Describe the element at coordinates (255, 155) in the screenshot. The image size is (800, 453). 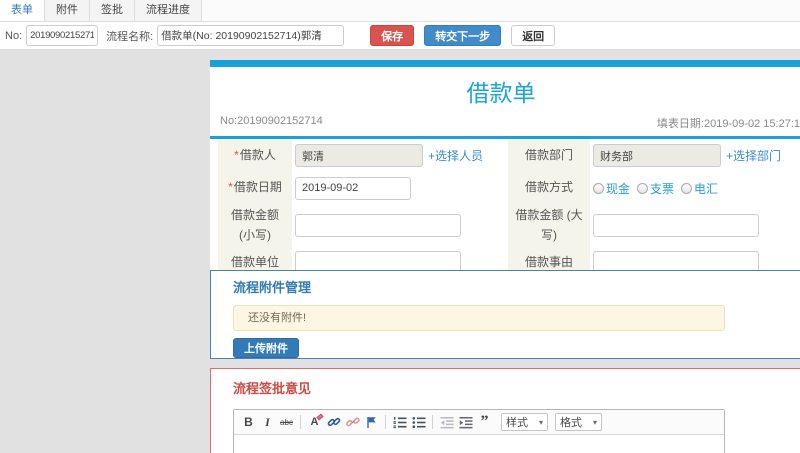
I see `borrower-label: *借款人` at that location.